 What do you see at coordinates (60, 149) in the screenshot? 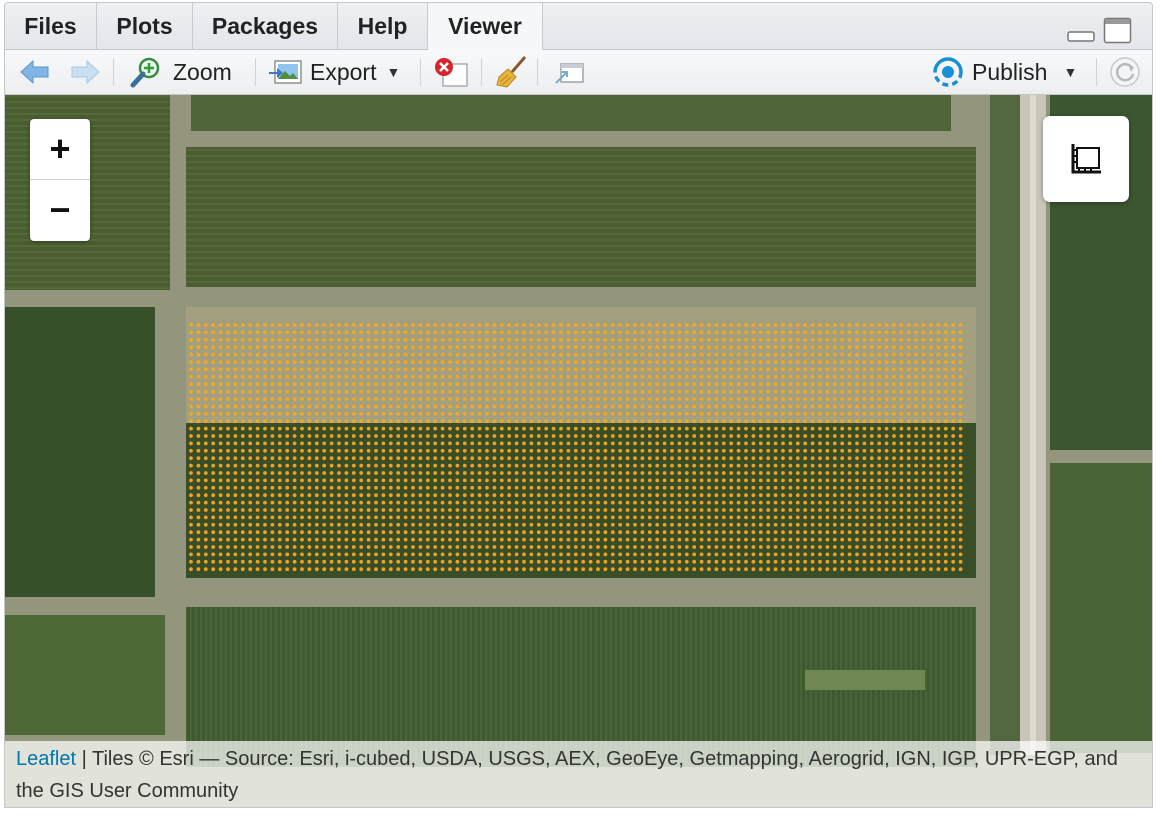
I see `zoom-in-button: +` at bounding box center [60, 149].